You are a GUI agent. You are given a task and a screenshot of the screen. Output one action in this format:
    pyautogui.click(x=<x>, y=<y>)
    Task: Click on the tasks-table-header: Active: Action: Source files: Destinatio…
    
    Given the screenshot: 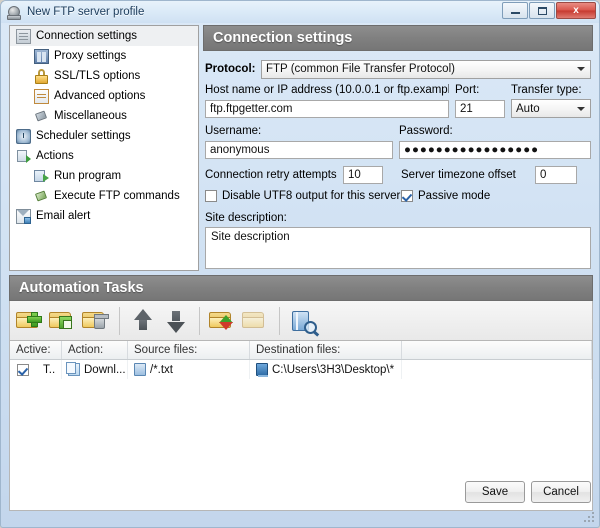 What is the action you would take?
    pyautogui.click(x=301, y=350)
    